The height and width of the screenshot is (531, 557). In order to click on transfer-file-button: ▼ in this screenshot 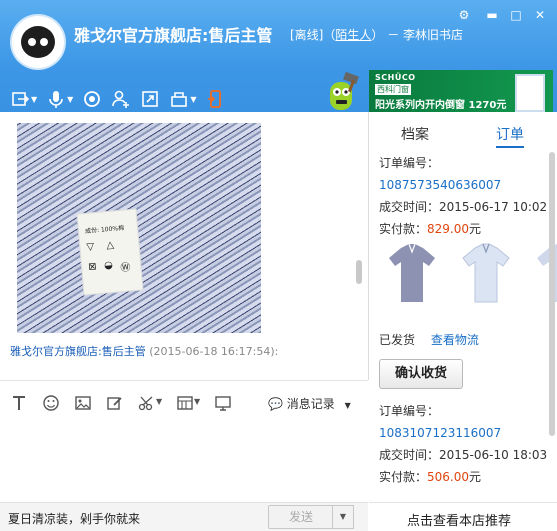, I will do `click(23, 99)`.